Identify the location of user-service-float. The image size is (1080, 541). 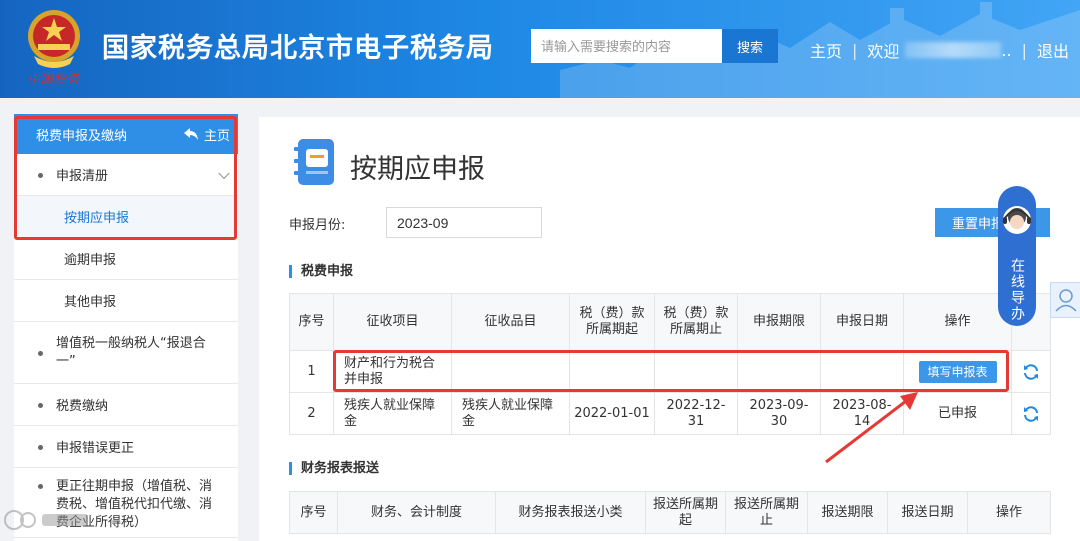
(1065, 300).